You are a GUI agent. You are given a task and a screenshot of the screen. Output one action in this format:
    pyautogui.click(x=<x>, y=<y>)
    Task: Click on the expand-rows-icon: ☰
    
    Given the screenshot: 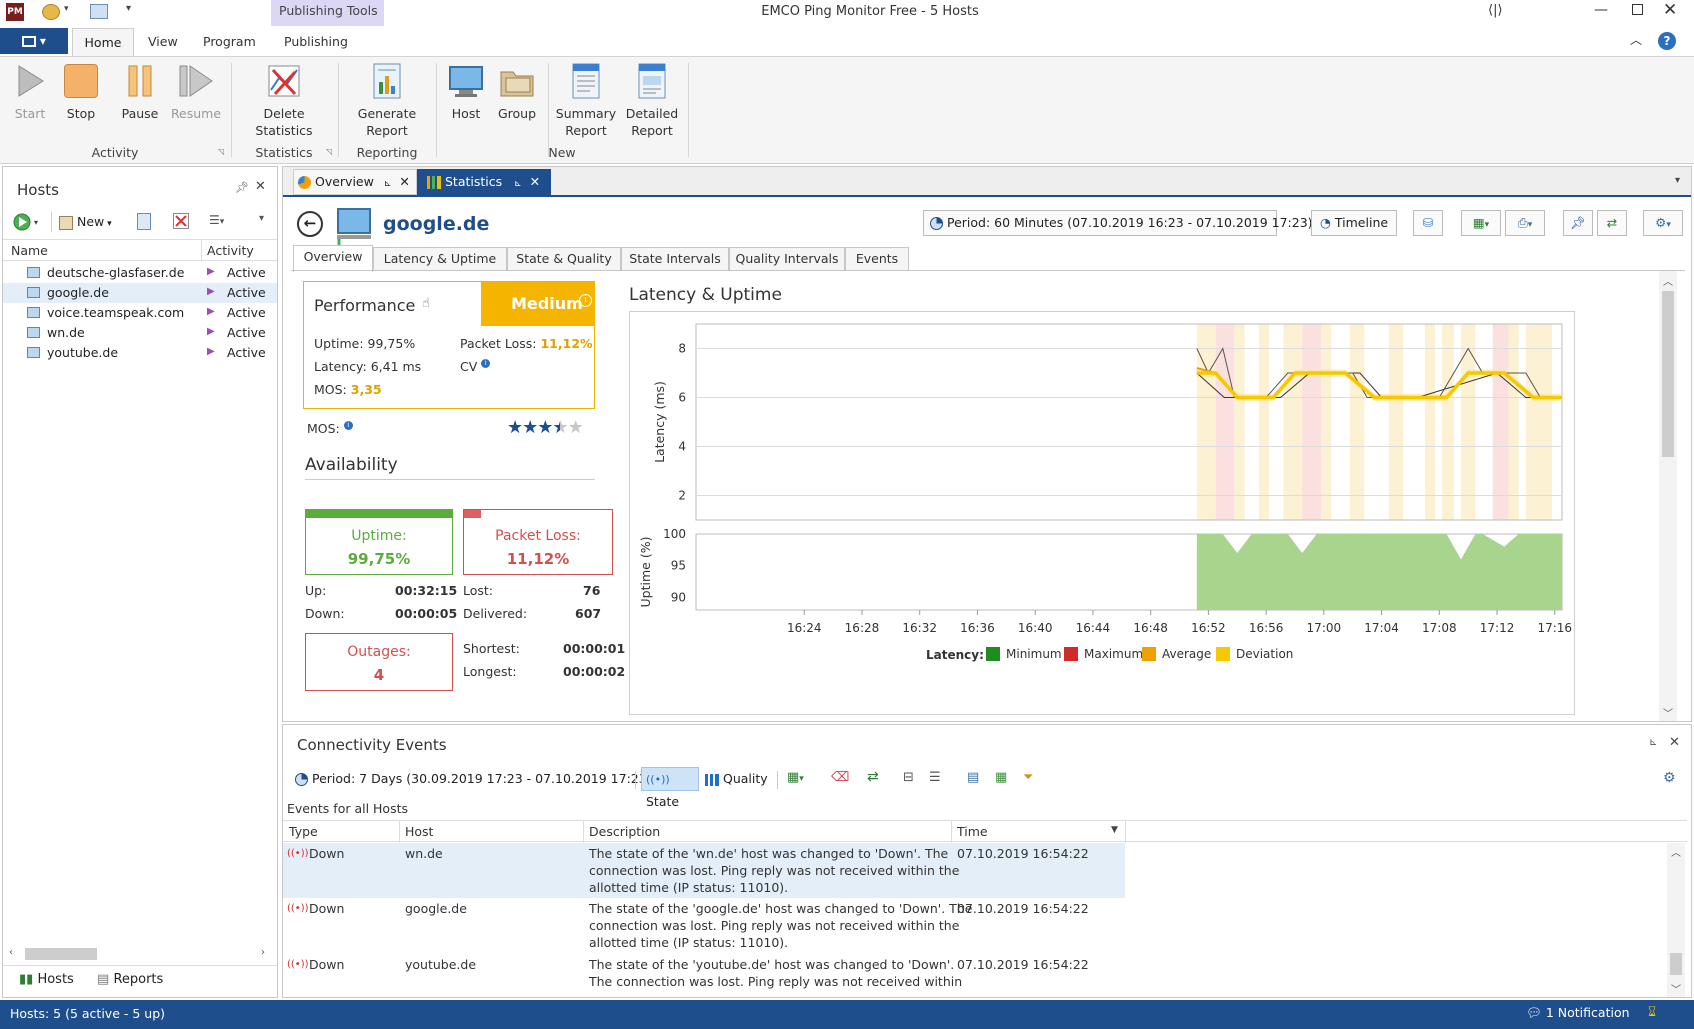 What is the action you would take?
    pyautogui.click(x=935, y=777)
    